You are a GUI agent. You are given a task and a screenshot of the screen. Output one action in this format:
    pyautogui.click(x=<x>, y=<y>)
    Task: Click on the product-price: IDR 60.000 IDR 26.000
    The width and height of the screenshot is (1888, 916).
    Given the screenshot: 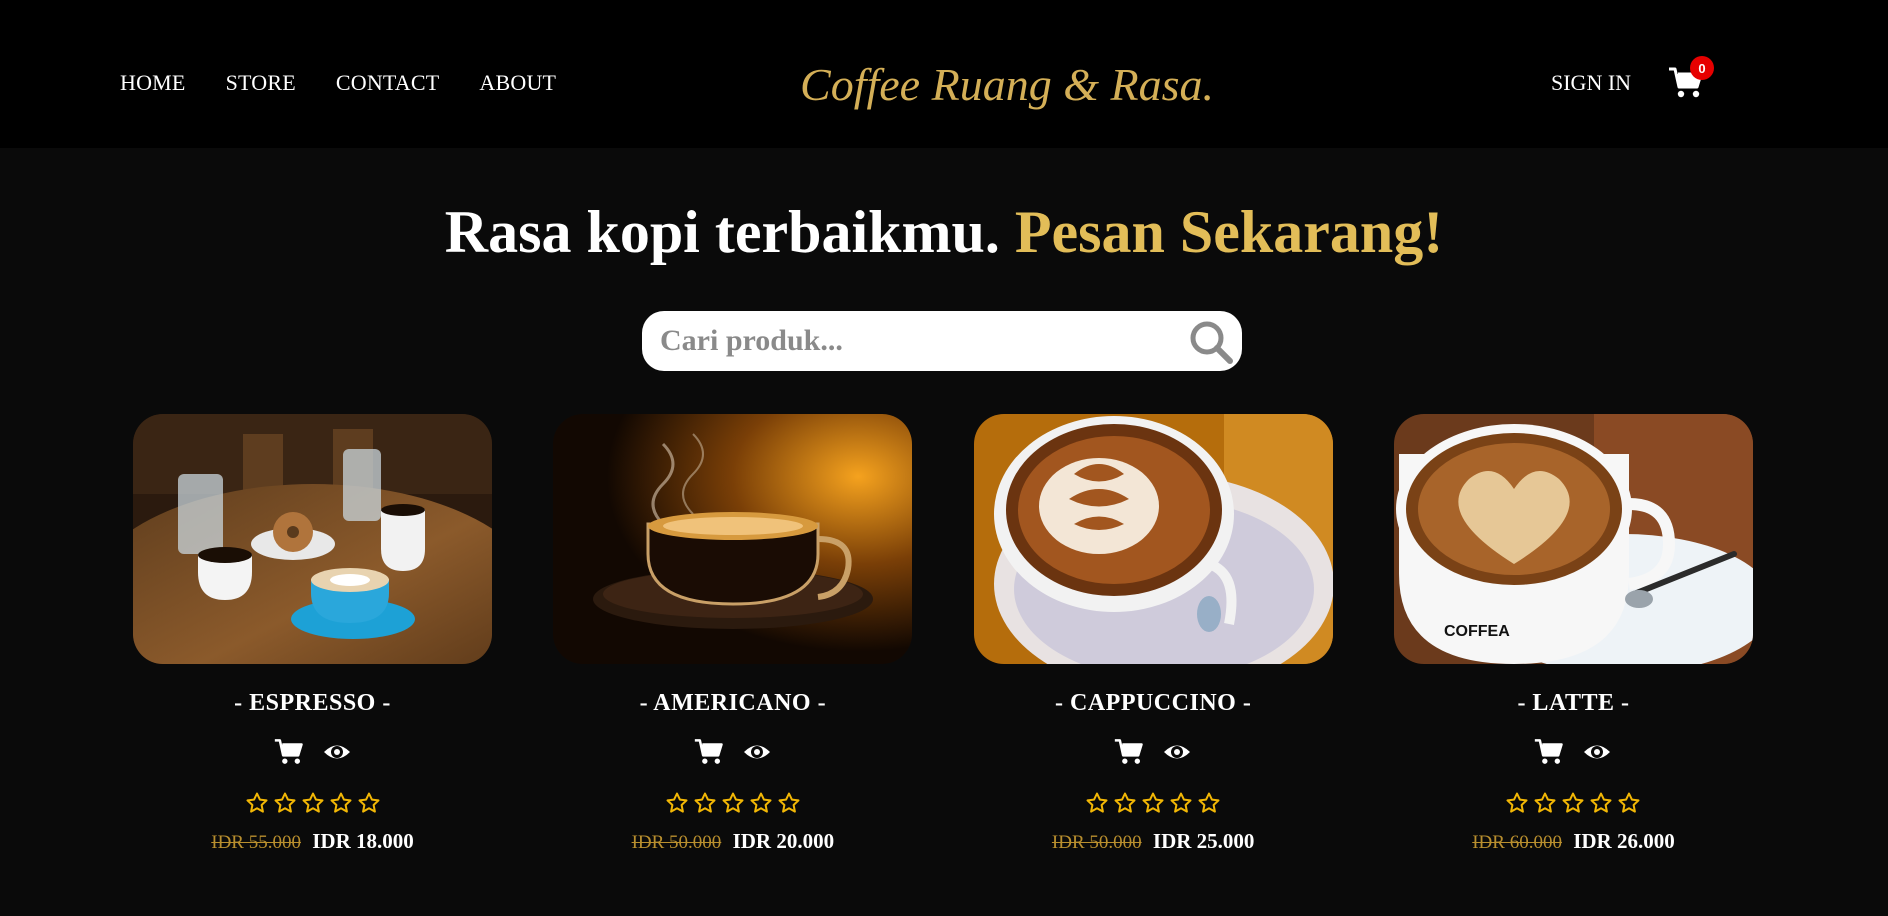 What is the action you would take?
    pyautogui.click(x=1573, y=841)
    